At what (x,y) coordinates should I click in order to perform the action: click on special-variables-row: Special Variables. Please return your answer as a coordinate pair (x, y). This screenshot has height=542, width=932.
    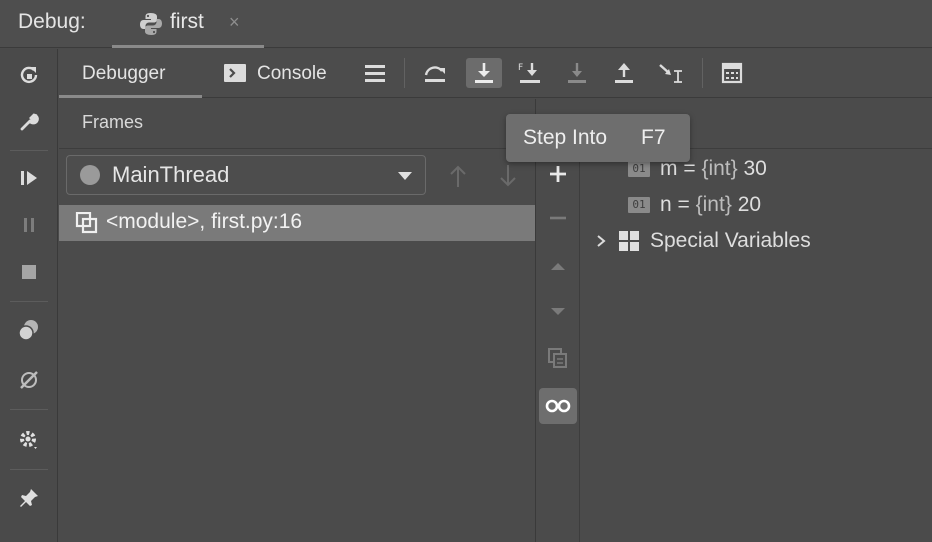
    Looking at the image, I should click on (702, 241).